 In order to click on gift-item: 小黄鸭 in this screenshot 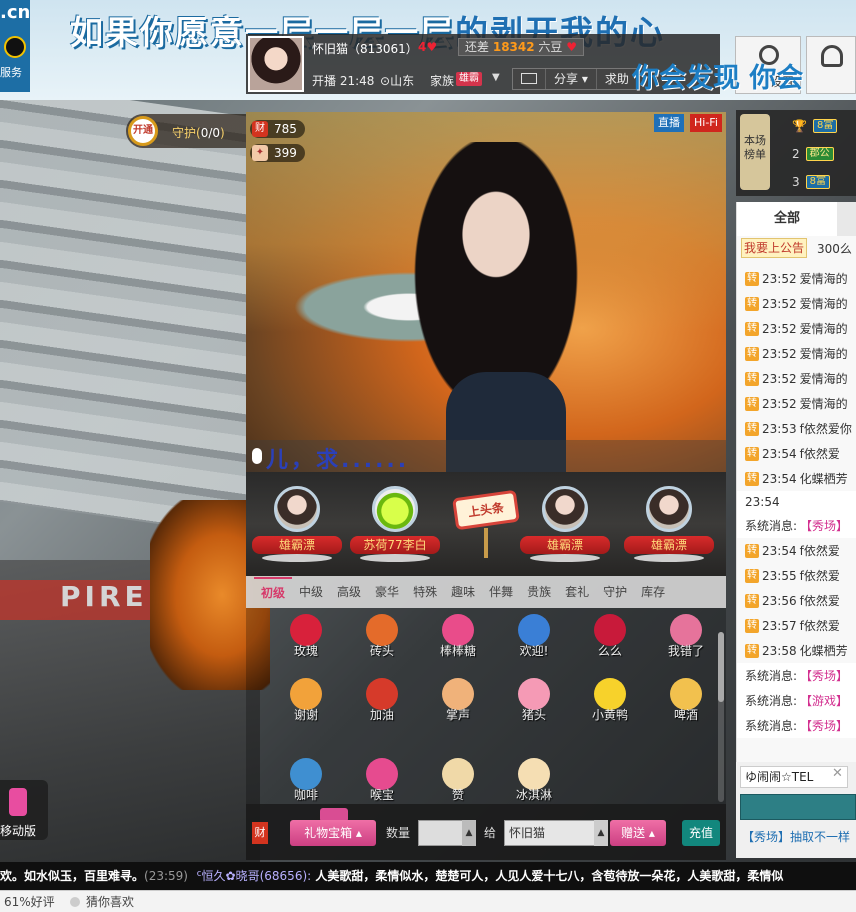, I will do `click(610, 712)`.